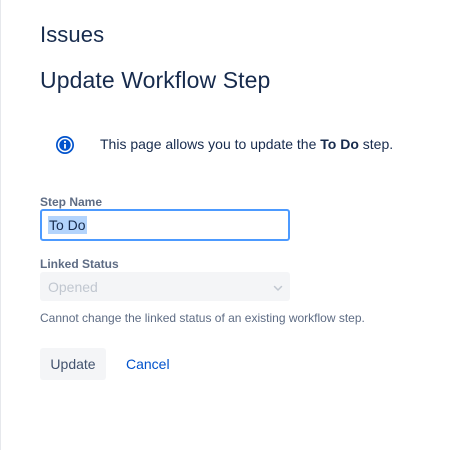 The height and width of the screenshot is (450, 467). I want to click on step-name-input: To Do, so click(165, 225).